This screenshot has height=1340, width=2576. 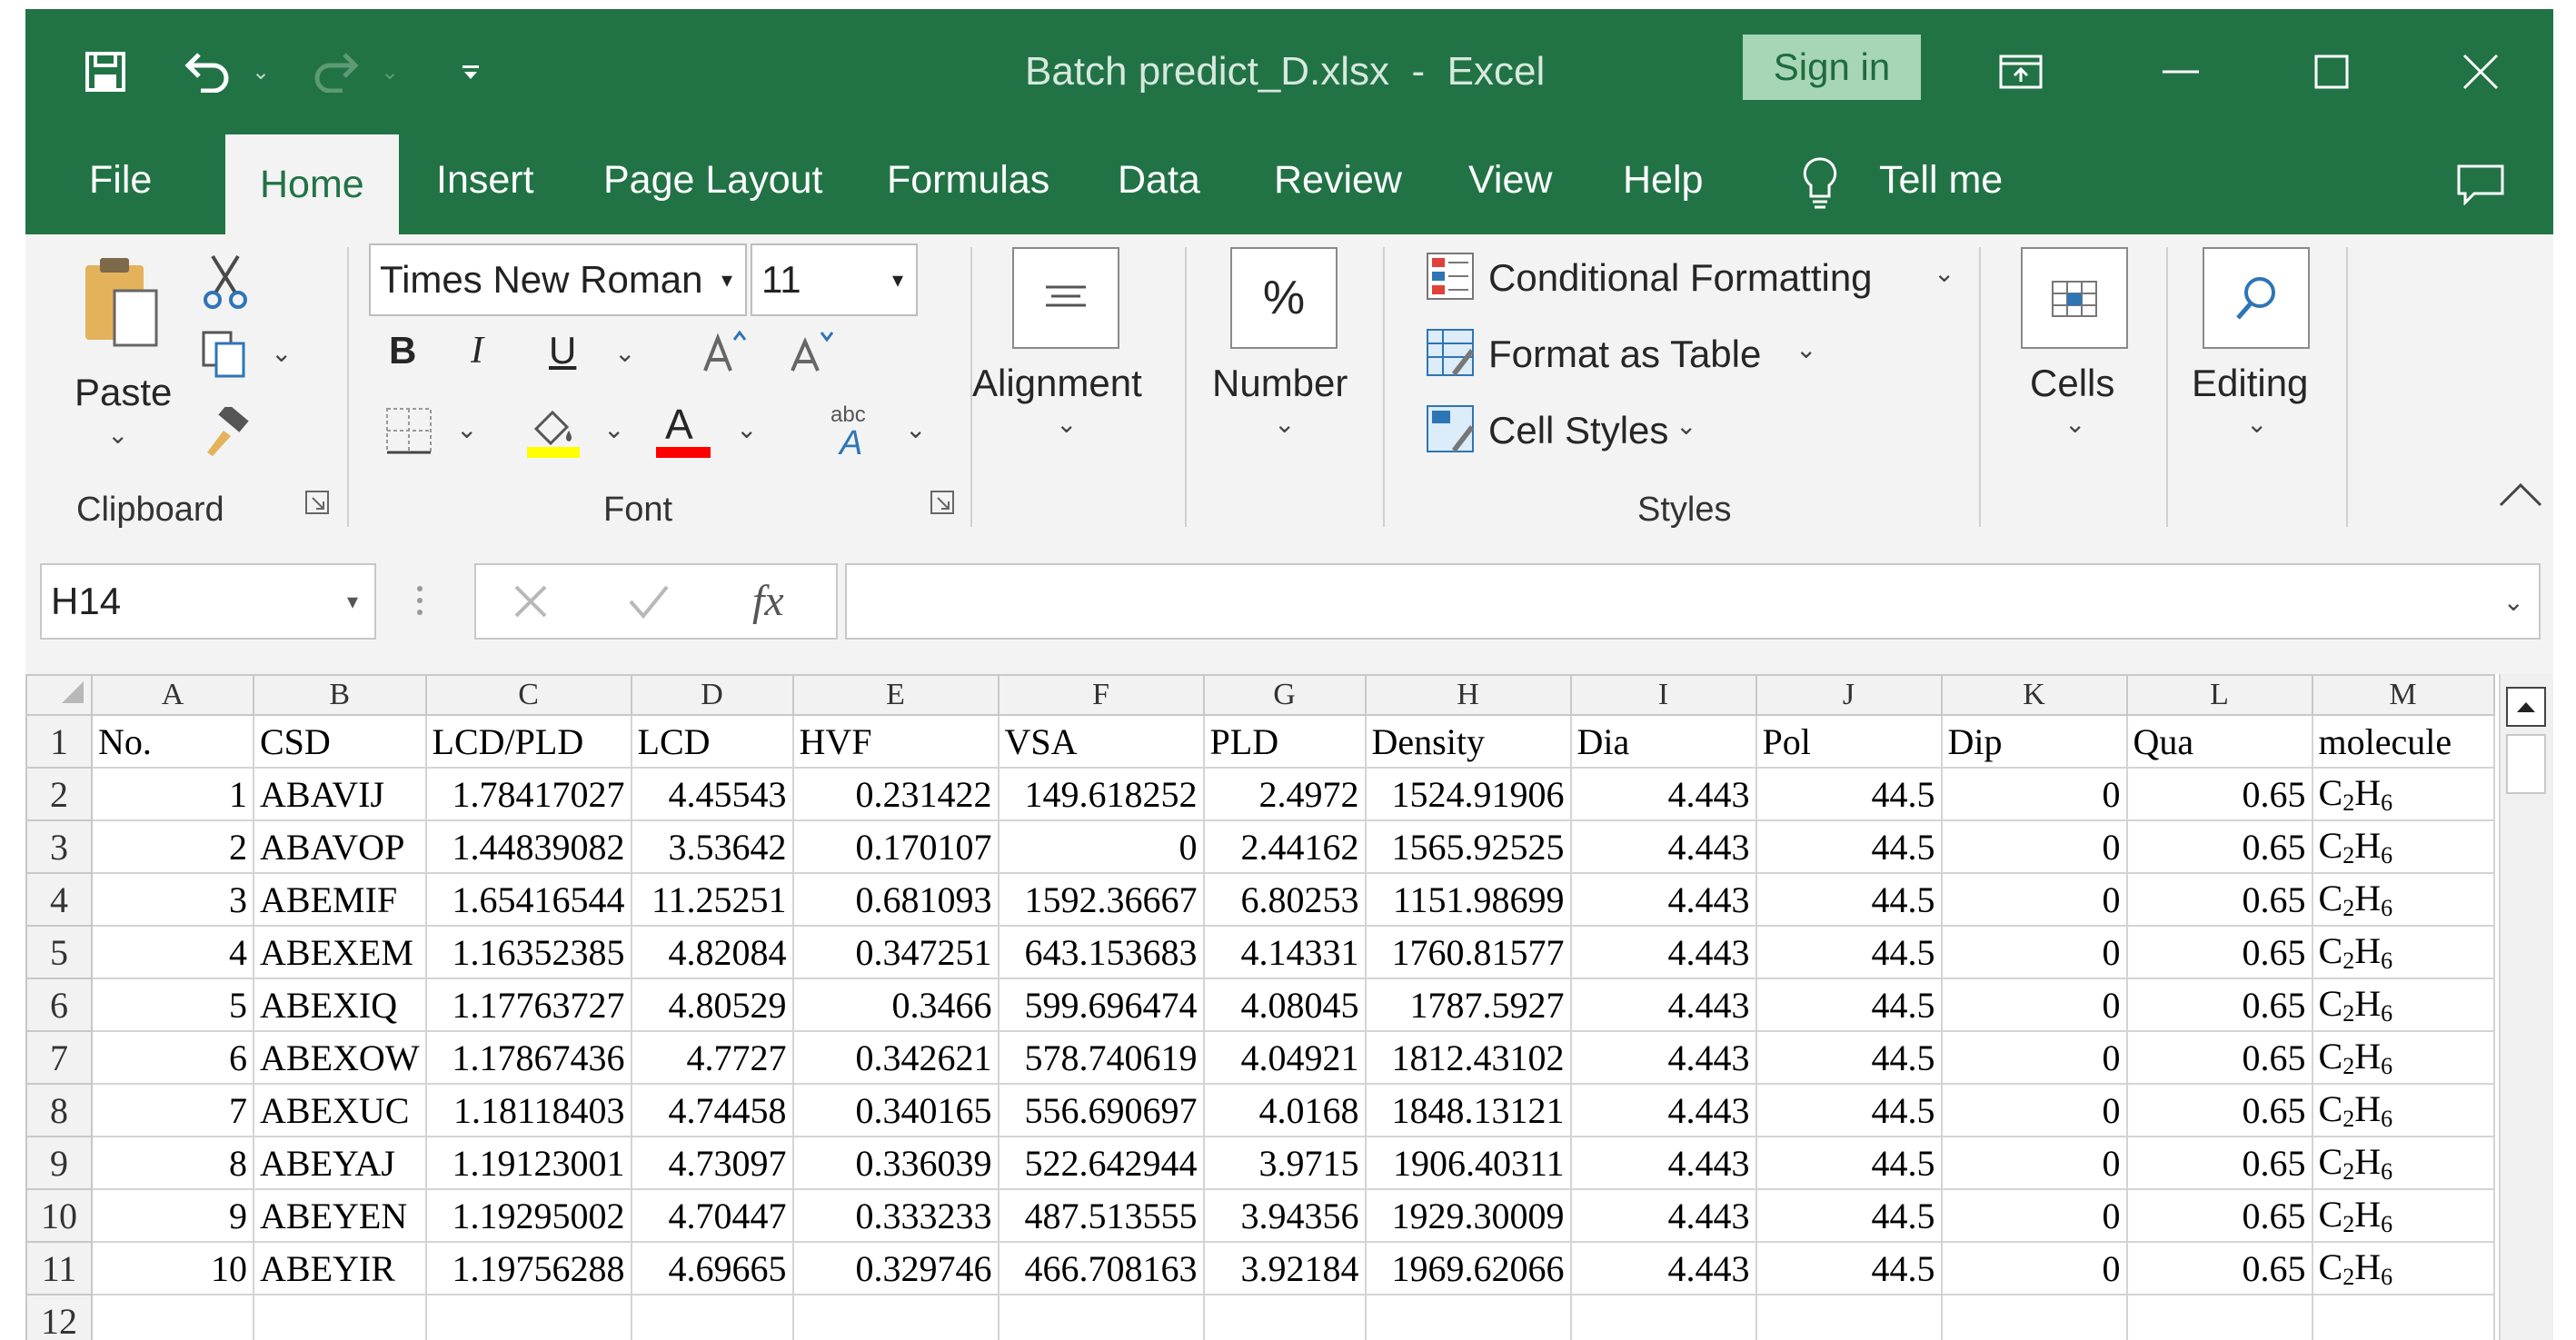 What do you see at coordinates (712, 1005) in the screenshot?
I see `cell: 4.80529` at bounding box center [712, 1005].